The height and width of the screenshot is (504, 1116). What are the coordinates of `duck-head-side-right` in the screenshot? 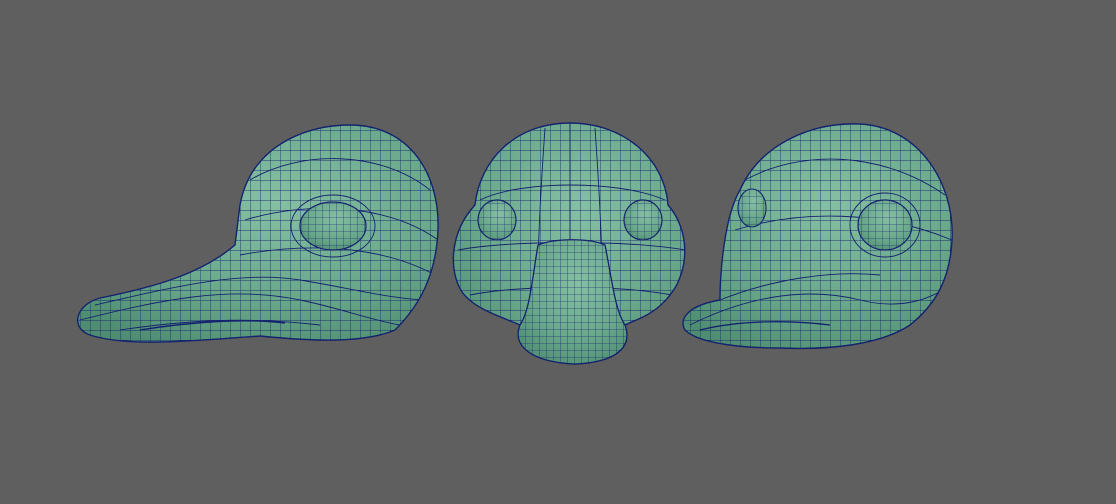 It's located at (820, 235).